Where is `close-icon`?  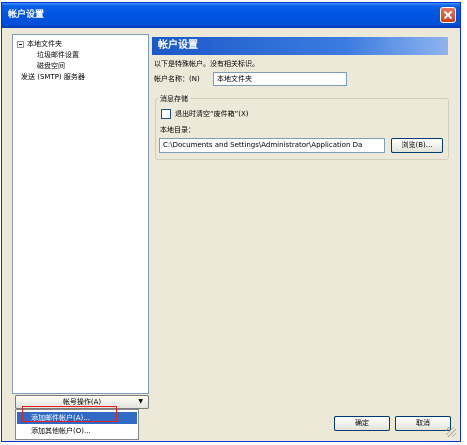
close-icon is located at coordinates (448, 15).